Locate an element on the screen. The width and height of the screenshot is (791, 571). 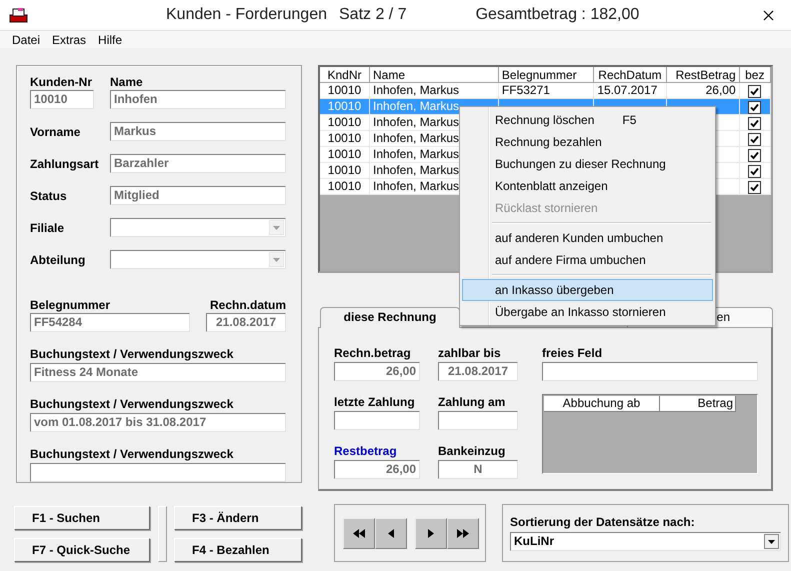
menu-item: Kontenblatt anzeigen is located at coordinates (587, 186).